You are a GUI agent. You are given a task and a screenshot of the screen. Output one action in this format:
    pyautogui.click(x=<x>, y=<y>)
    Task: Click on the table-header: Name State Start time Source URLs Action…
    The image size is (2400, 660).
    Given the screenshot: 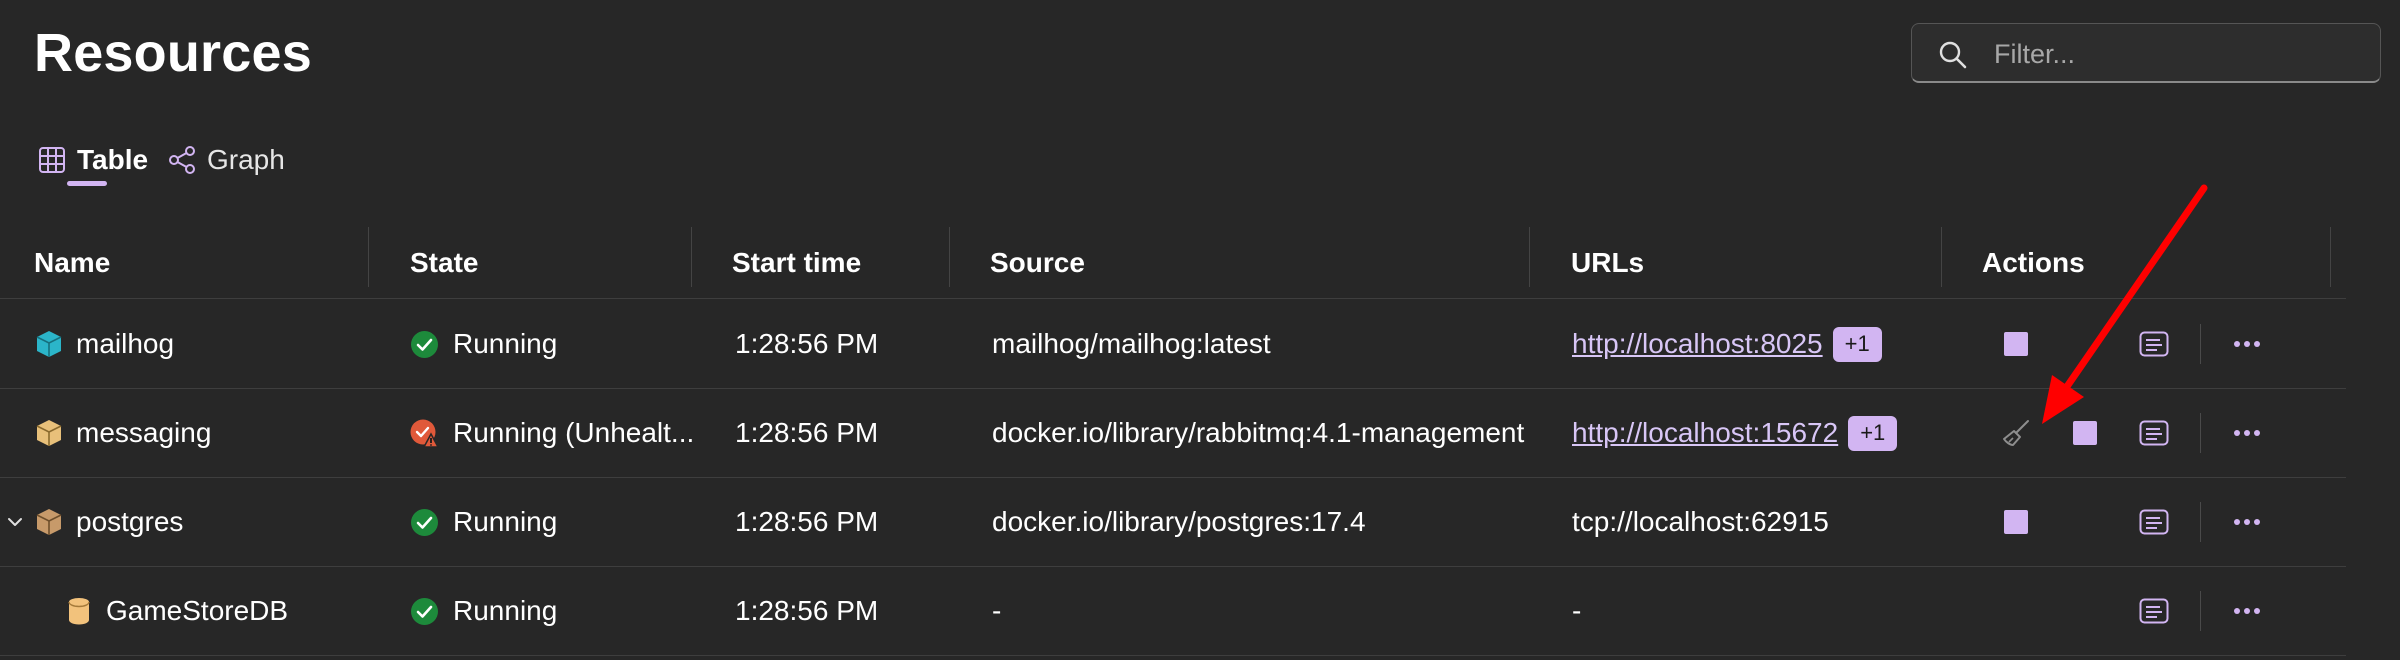 What is the action you would take?
    pyautogui.click(x=1173, y=263)
    